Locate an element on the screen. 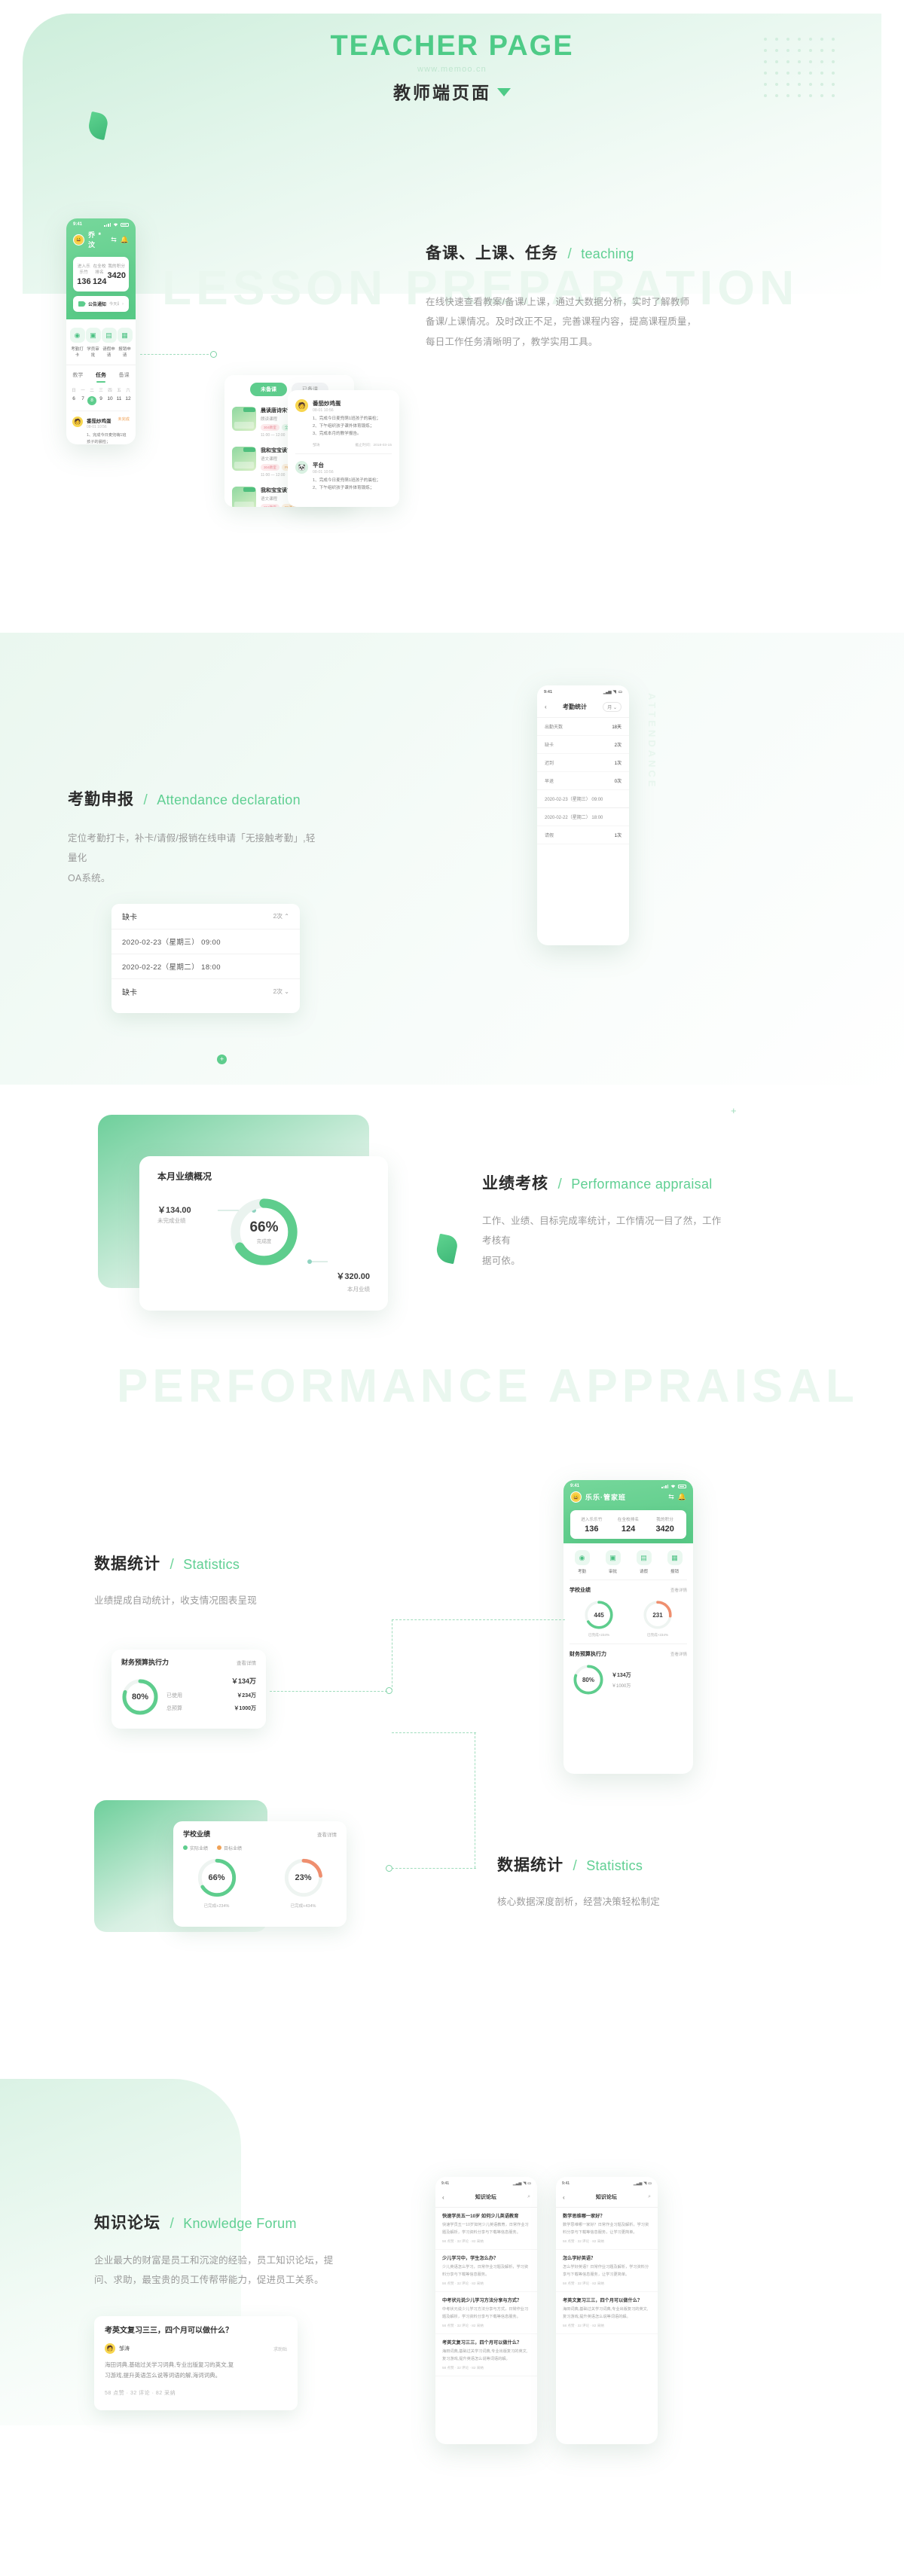 The image size is (904, 2576). quick-action-approval: ▣ 学员审批 is located at coordinates (93, 343).